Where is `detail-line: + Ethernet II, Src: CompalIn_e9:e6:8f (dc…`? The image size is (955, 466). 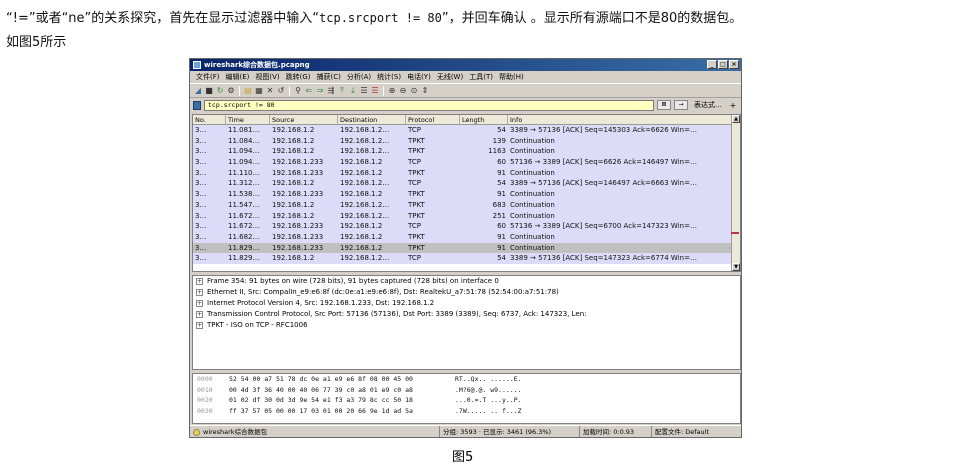 detail-line: + Ethernet II, Src: CompalIn_e9:e6:8f (dc… is located at coordinates (466, 292).